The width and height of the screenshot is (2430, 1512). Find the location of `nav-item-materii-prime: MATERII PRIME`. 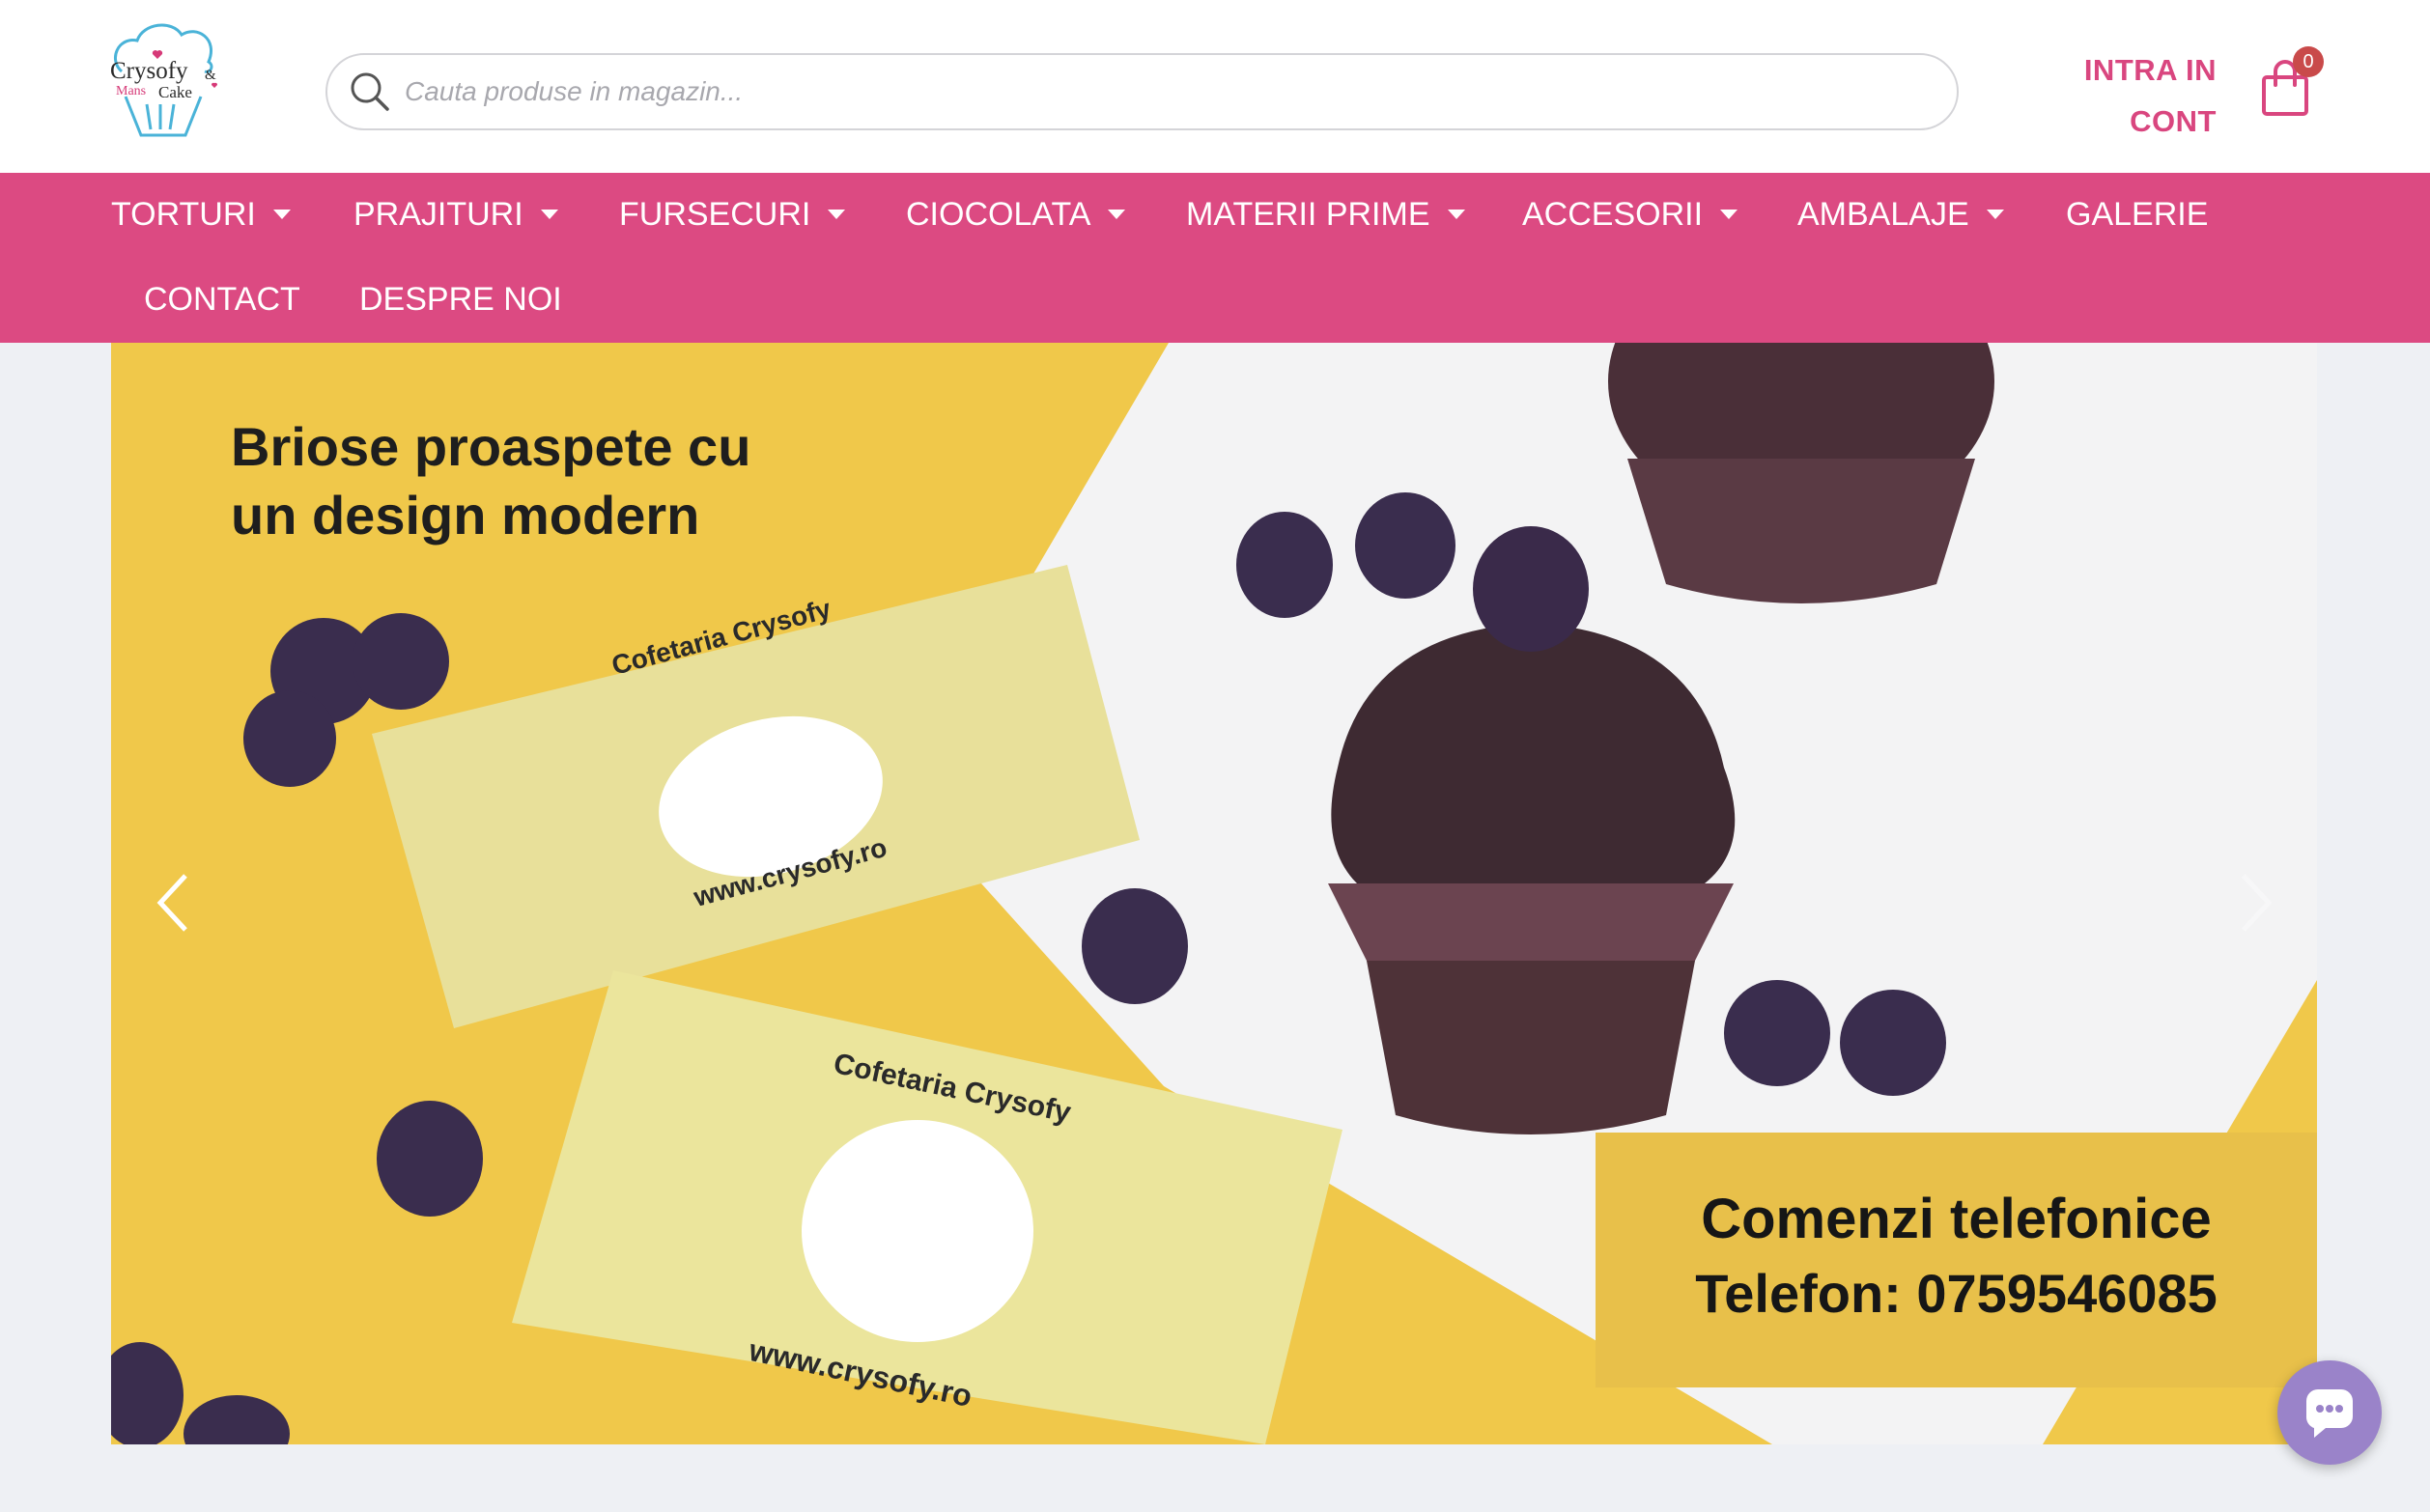

nav-item-materii-prime: MATERII PRIME is located at coordinates (1325, 215).